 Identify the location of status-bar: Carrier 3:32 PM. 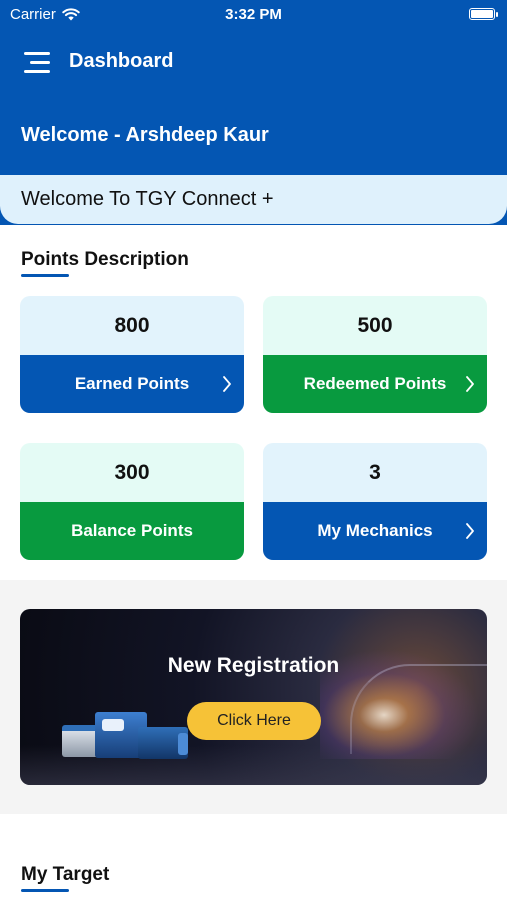
(253, 14).